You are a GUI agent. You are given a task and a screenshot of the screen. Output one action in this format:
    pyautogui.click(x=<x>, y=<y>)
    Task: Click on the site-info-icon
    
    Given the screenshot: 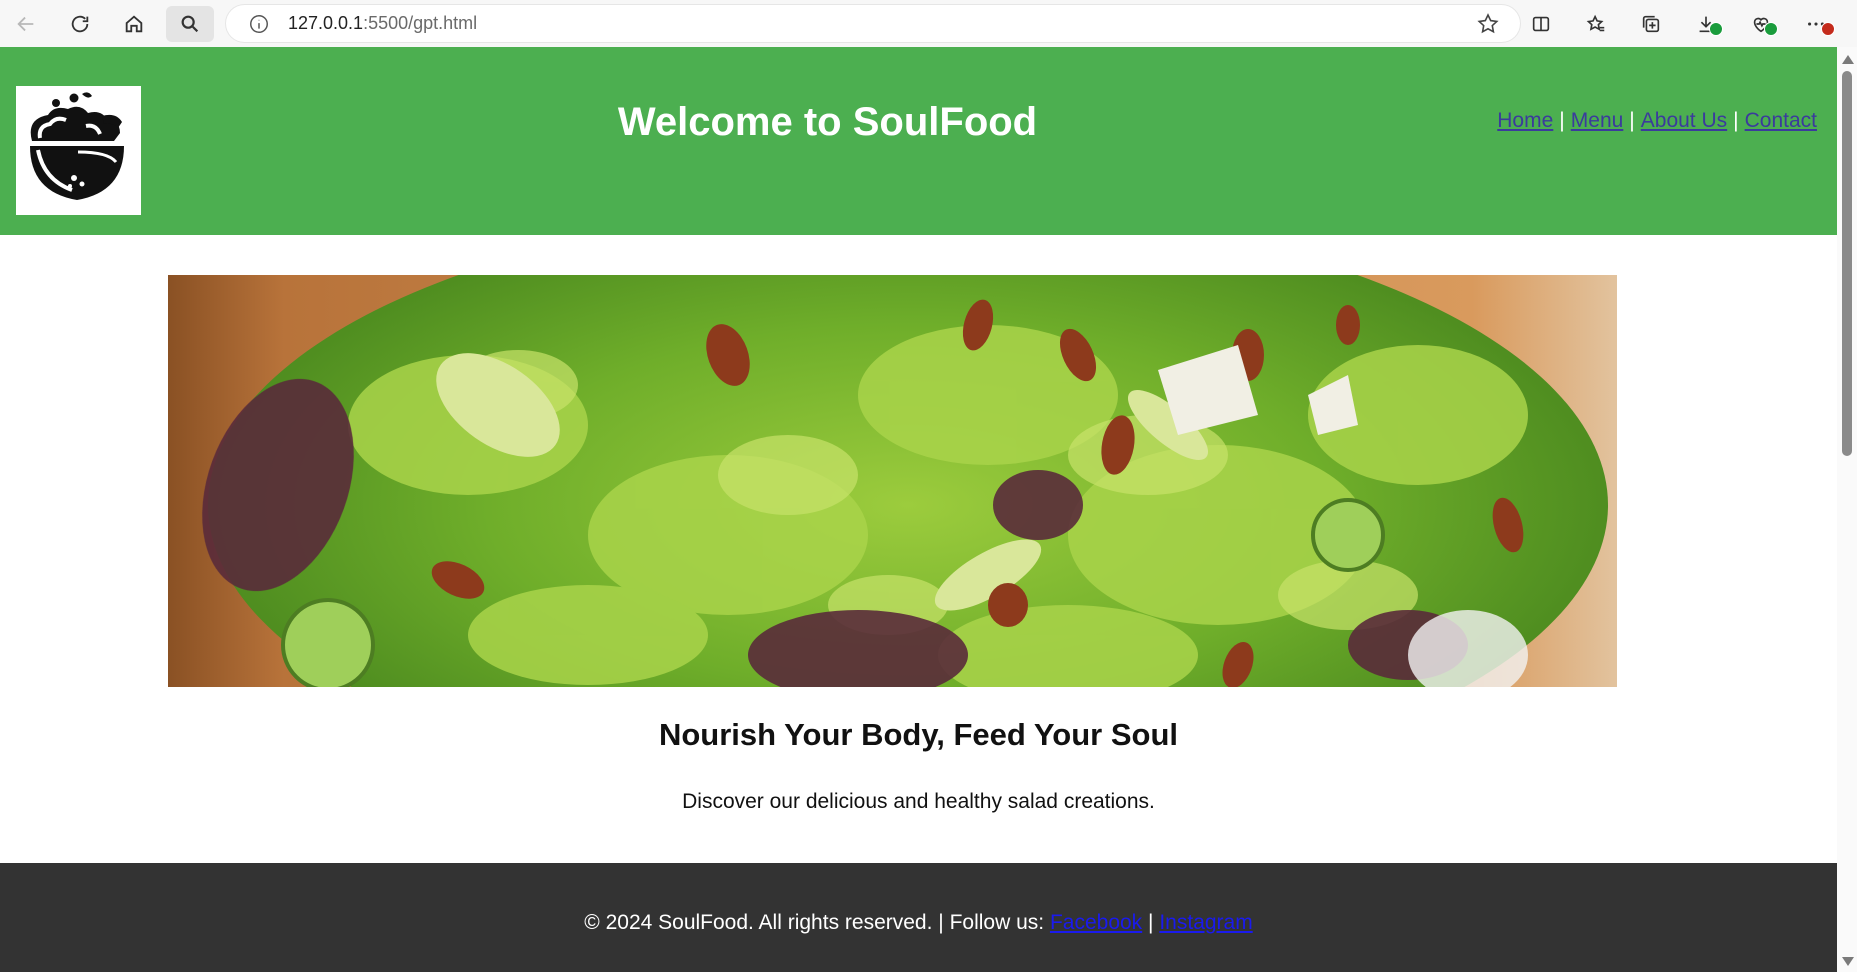 What is the action you would take?
    pyautogui.click(x=259, y=24)
    